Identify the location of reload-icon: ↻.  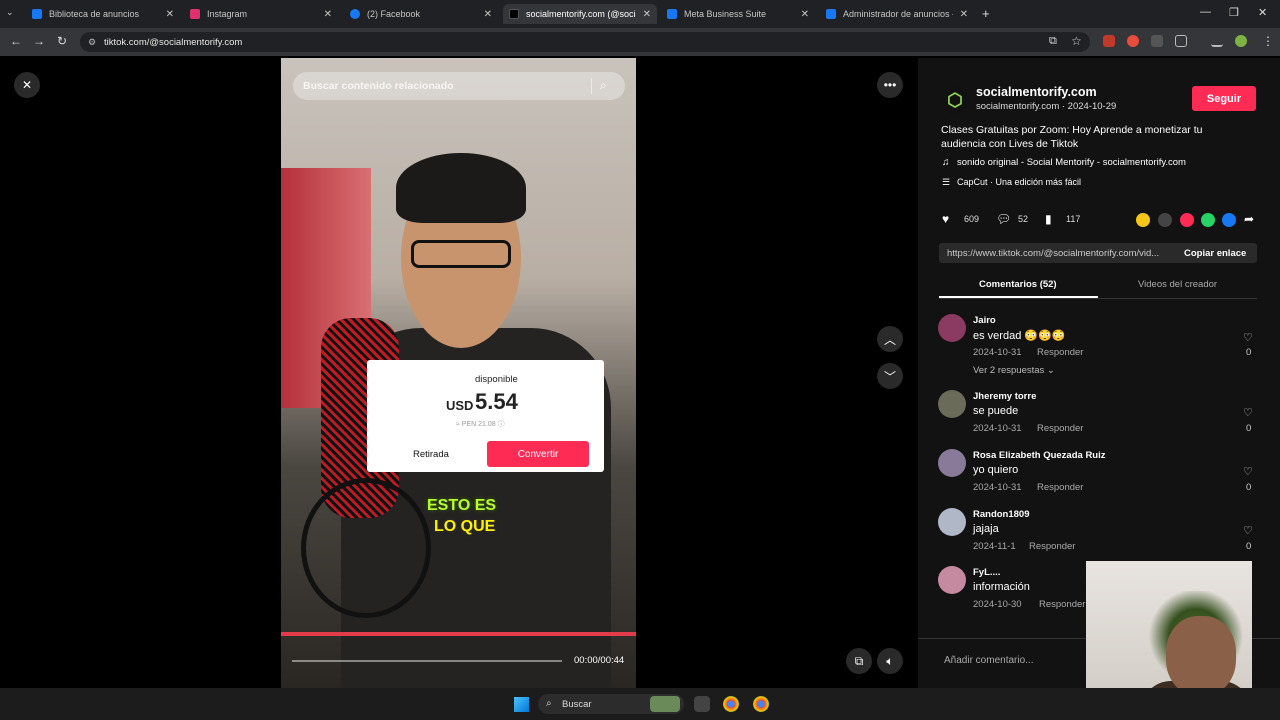
(62, 41).